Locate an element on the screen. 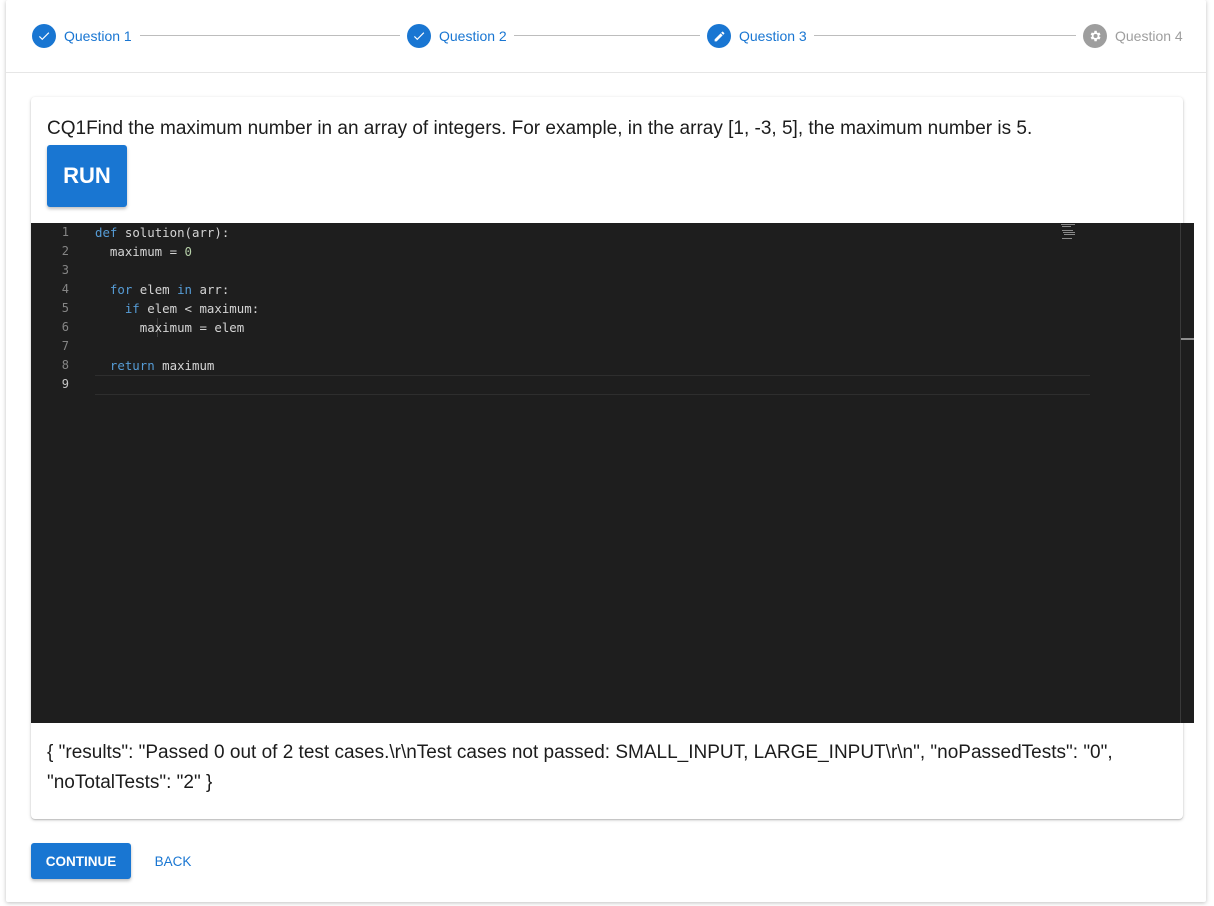 This screenshot has height=906, width=1214. pencil-icon is located at coordinates (719, 36).